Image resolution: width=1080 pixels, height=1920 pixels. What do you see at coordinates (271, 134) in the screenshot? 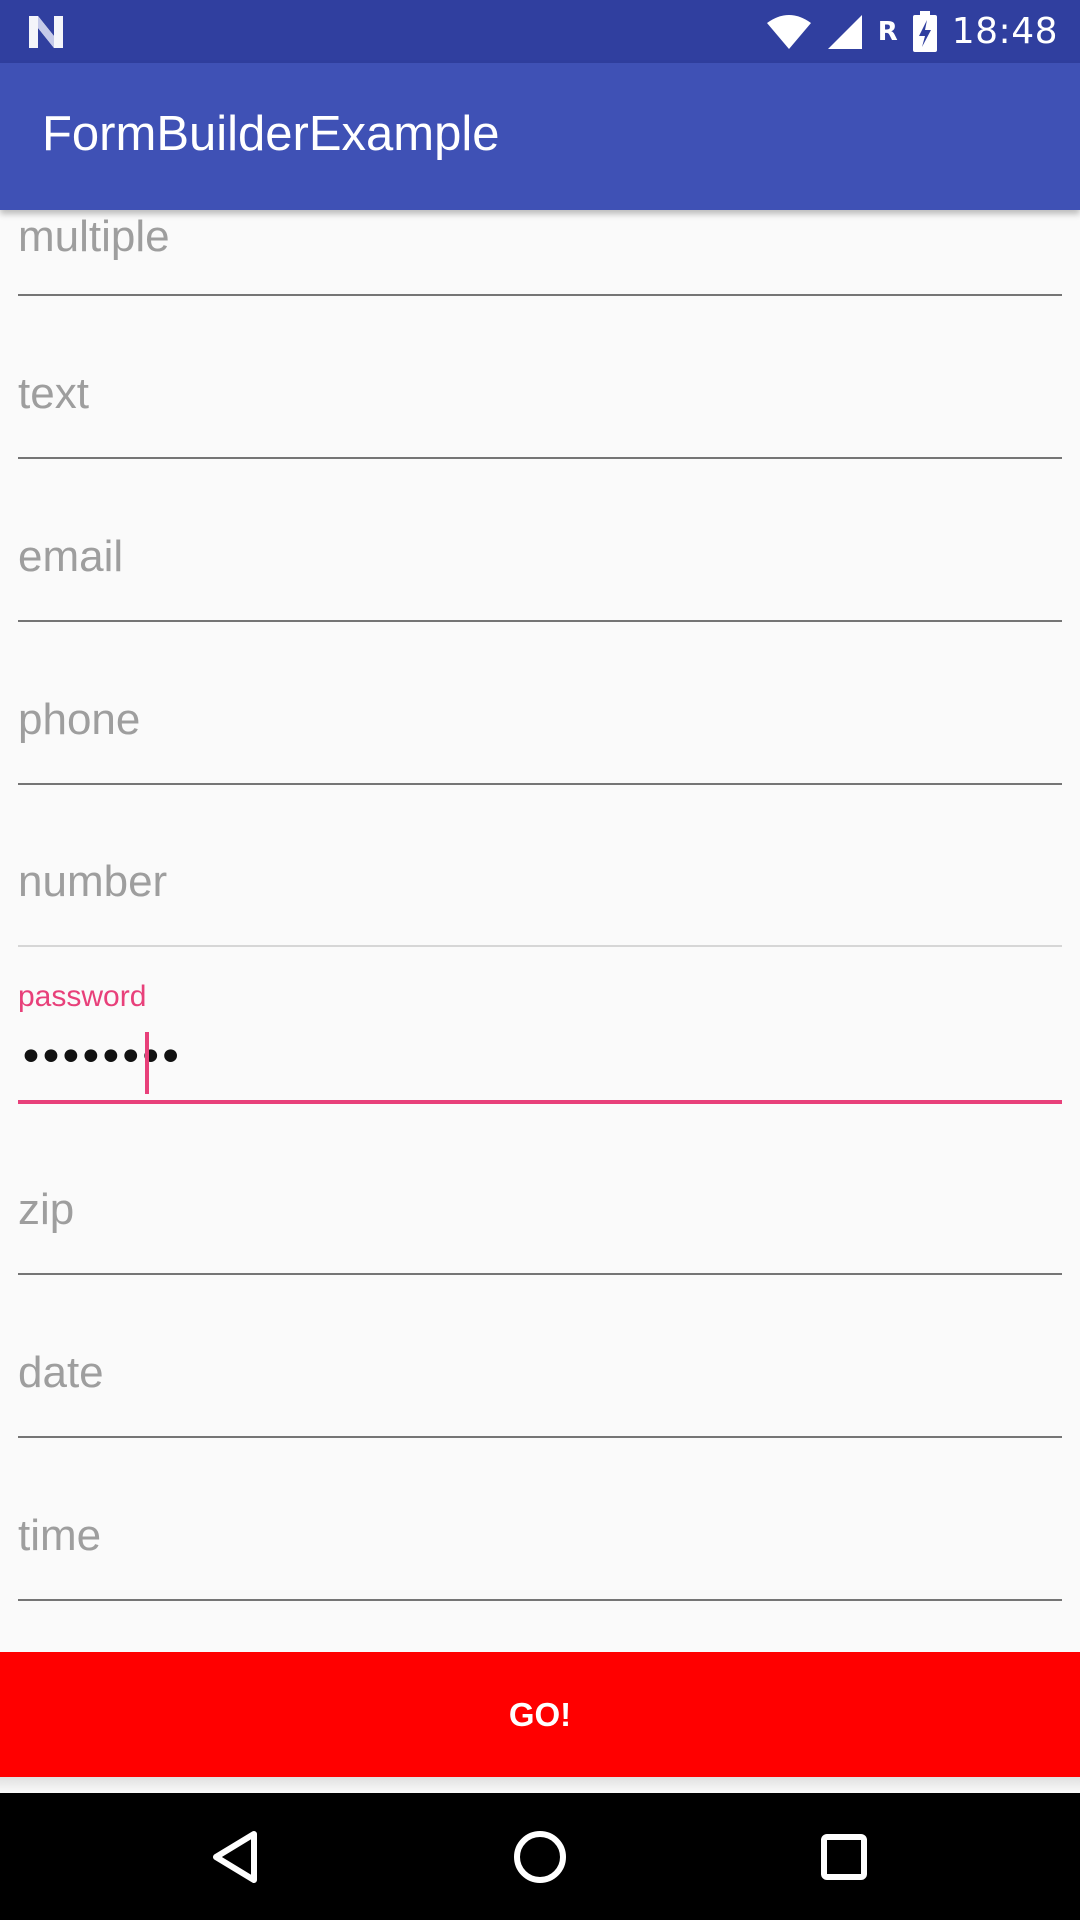
I see `app-title: FormBuilderExample` at bounding box center [271, 134].